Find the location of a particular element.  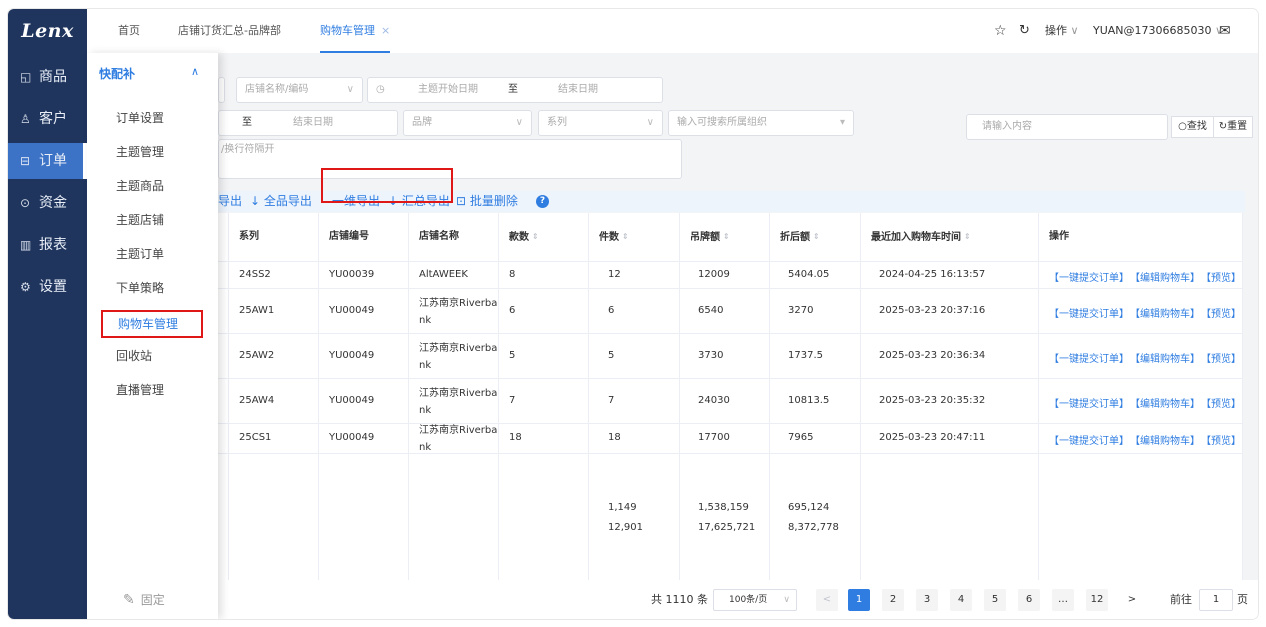

search-input: 请输入内容 is located at coordinates (1067, 127).